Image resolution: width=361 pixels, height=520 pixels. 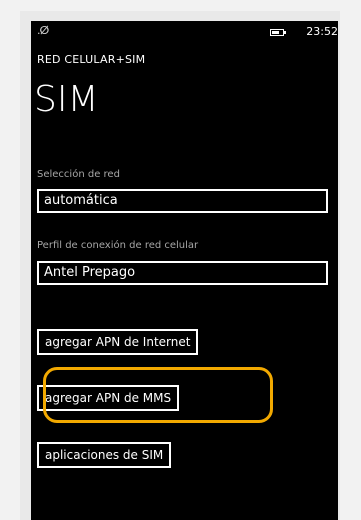 I want to click on network-selection-label: Selección de red, so click(x=78, y=174).